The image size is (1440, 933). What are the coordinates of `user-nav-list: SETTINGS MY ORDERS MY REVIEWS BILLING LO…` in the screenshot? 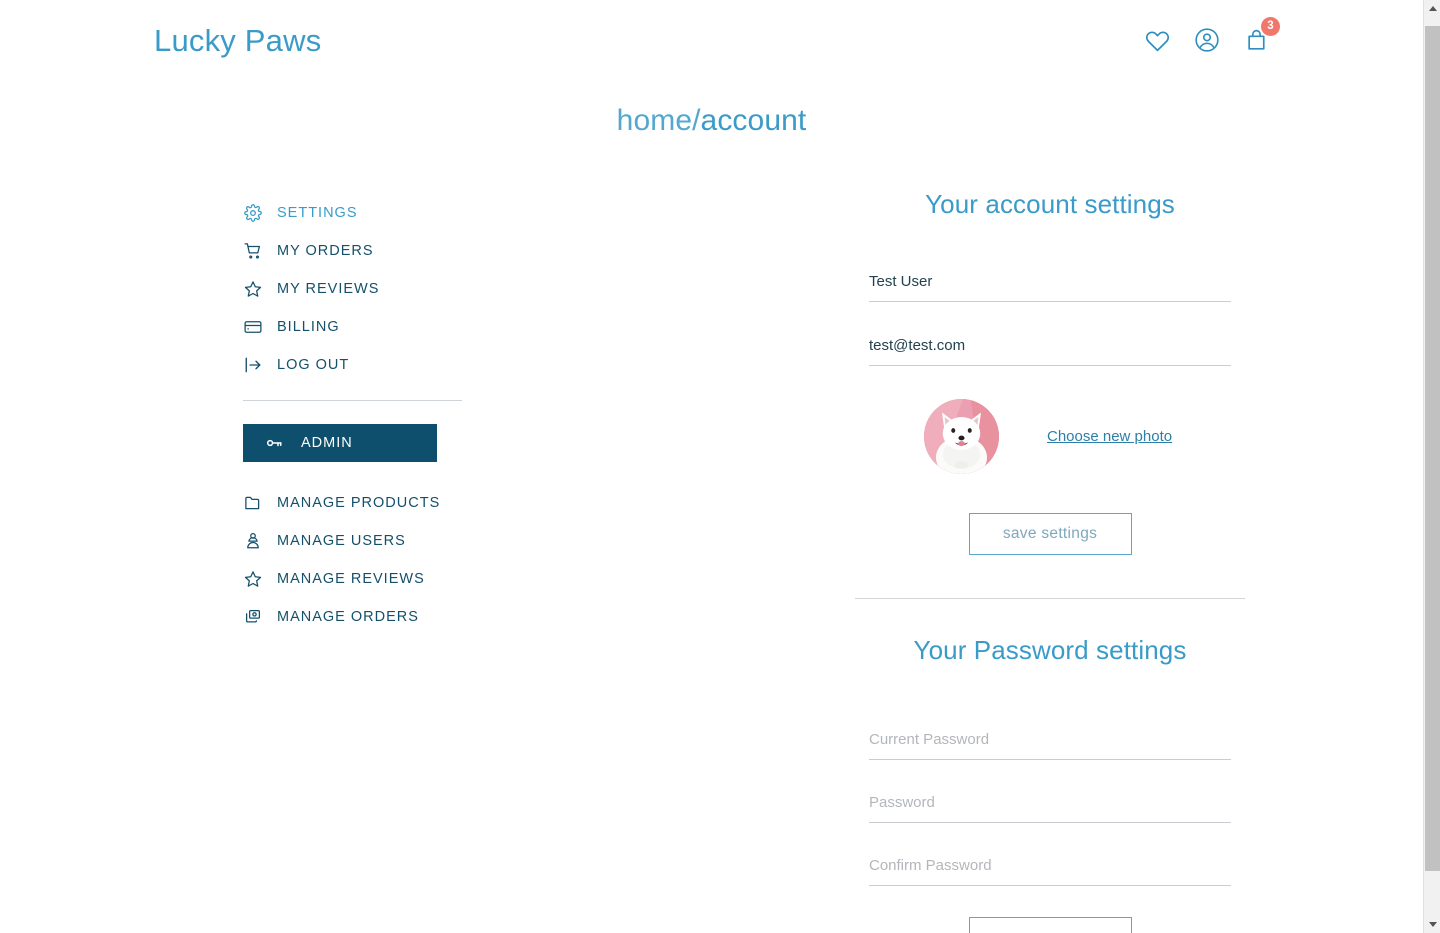 It's located at (471, 289).